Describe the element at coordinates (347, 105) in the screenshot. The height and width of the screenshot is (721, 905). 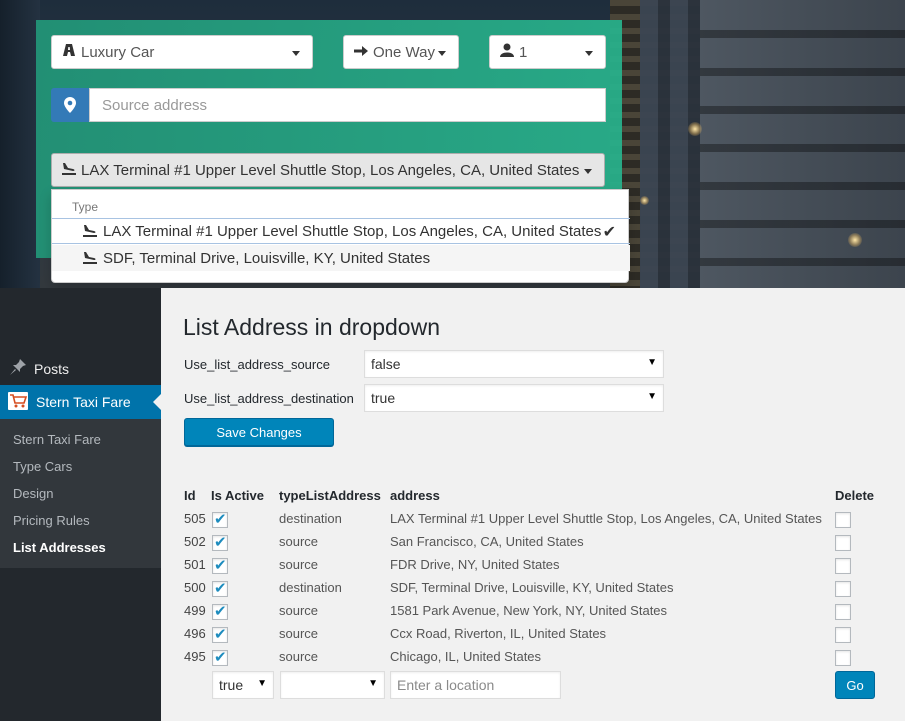
I see `source-address-input` at that location.